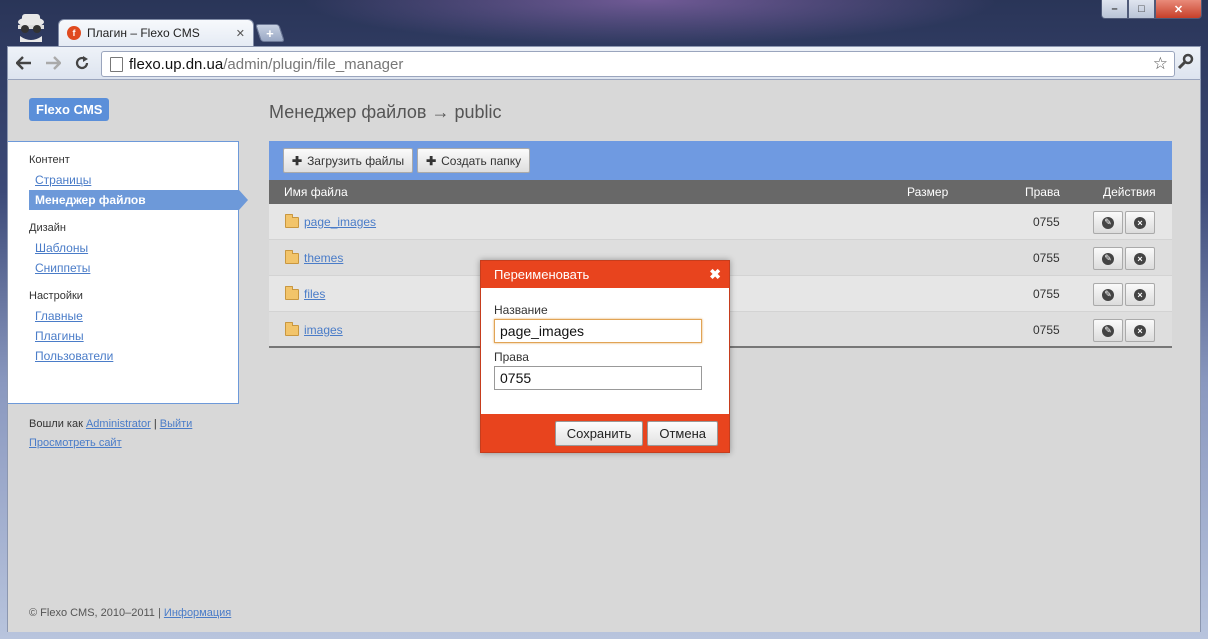 This screenshot has height=639, width=1208. Describe the element at coordinates (197, 613) in the screenshot. I see `info-link: Информация` at that location.